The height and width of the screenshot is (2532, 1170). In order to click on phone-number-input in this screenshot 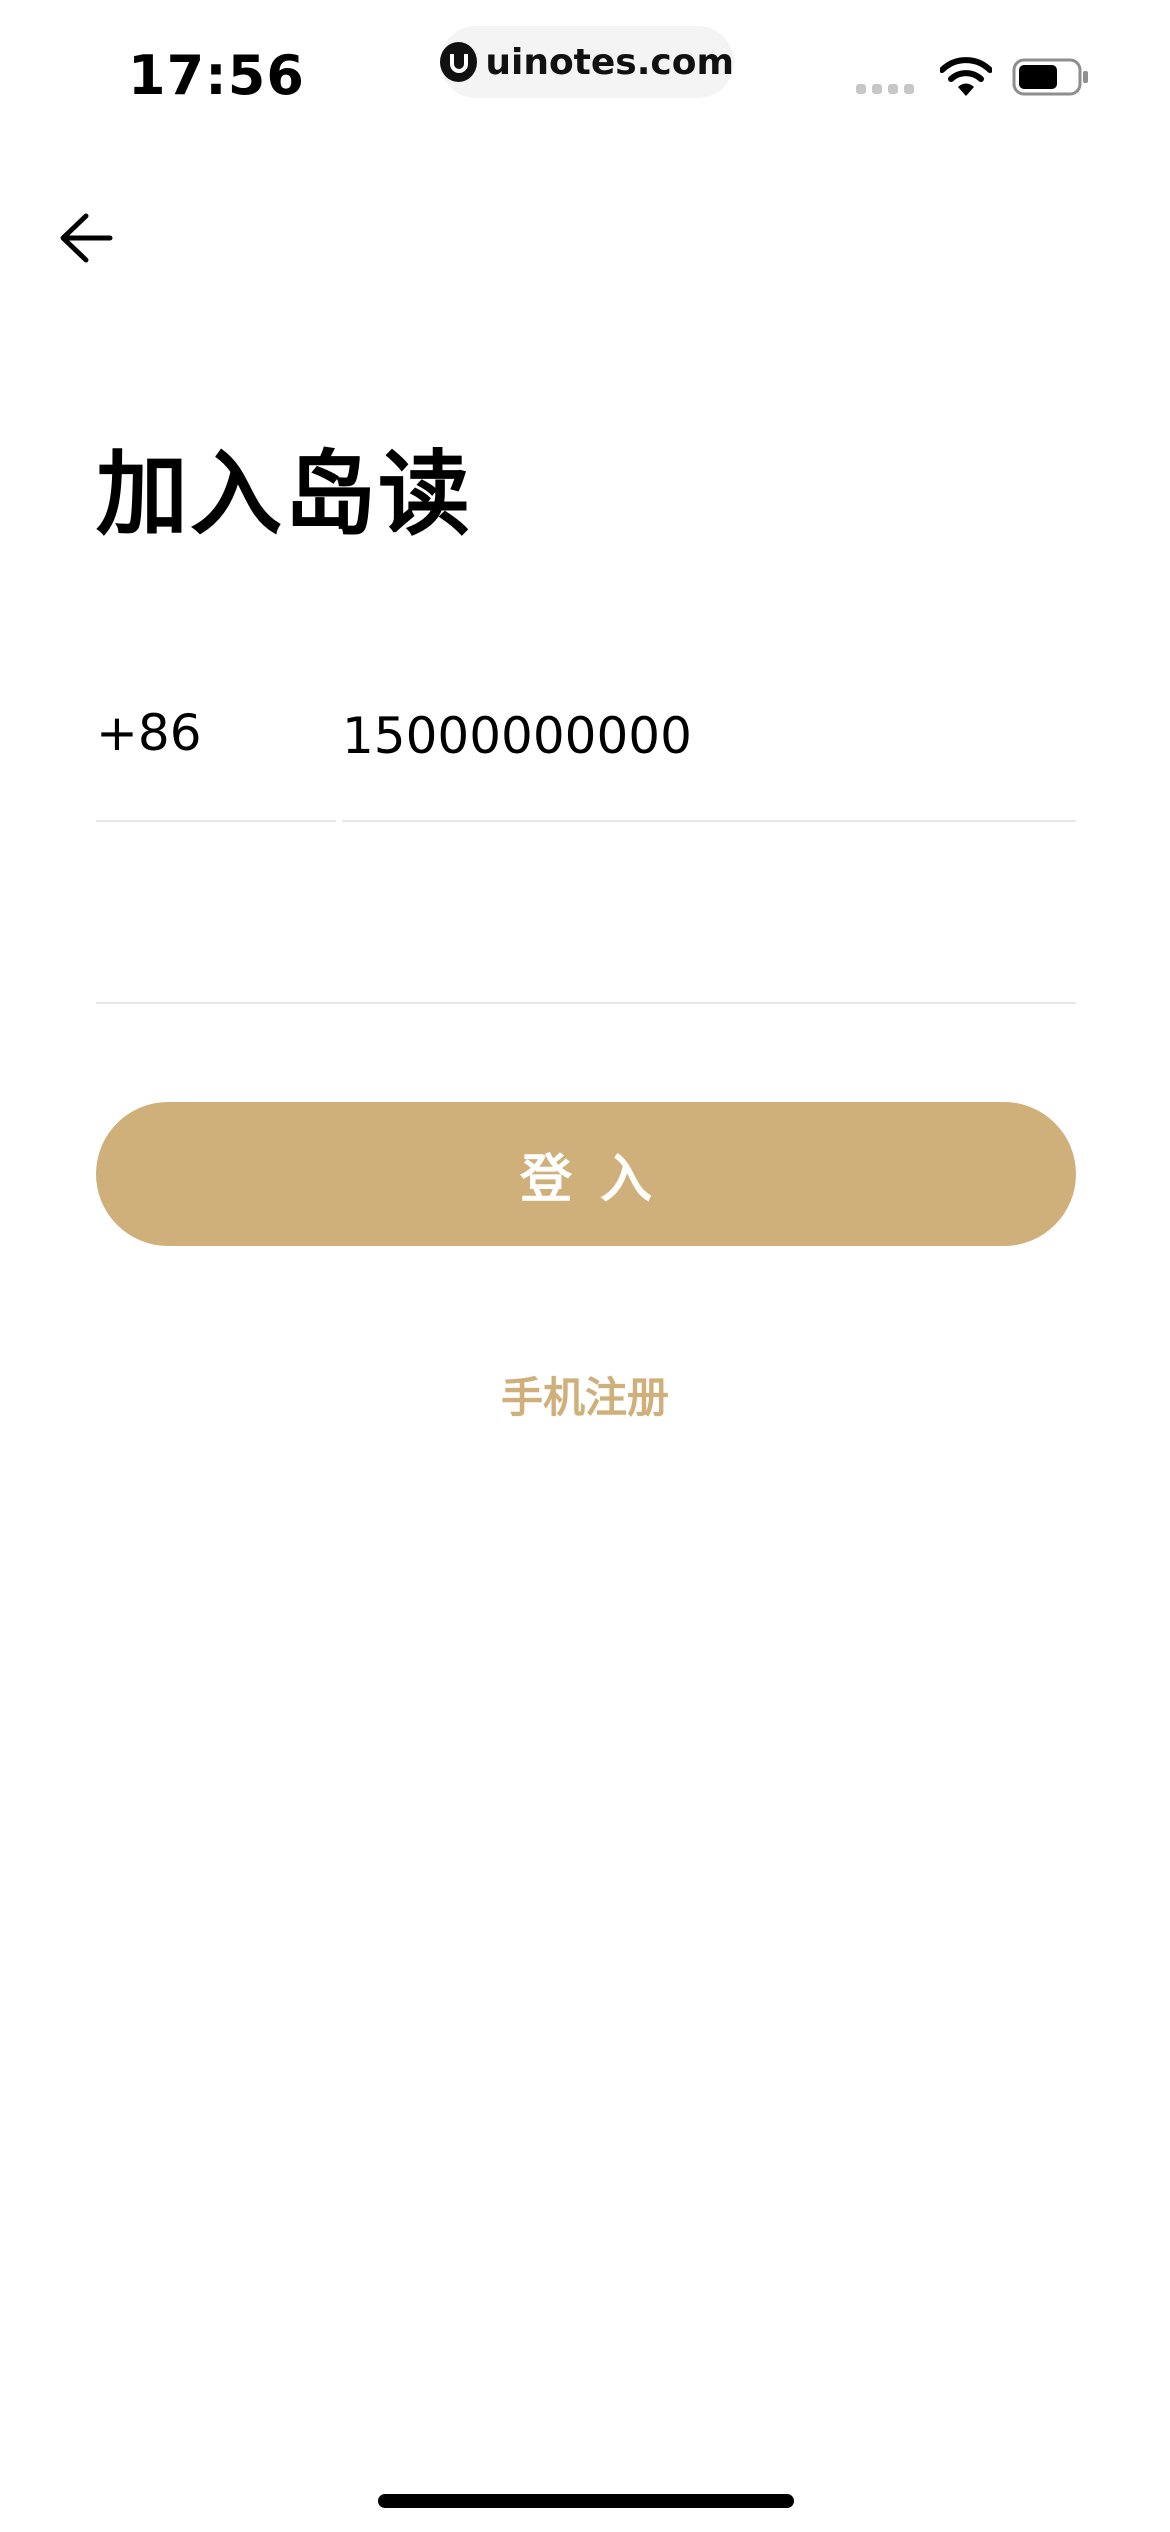, I will do `click(709, 761)`.